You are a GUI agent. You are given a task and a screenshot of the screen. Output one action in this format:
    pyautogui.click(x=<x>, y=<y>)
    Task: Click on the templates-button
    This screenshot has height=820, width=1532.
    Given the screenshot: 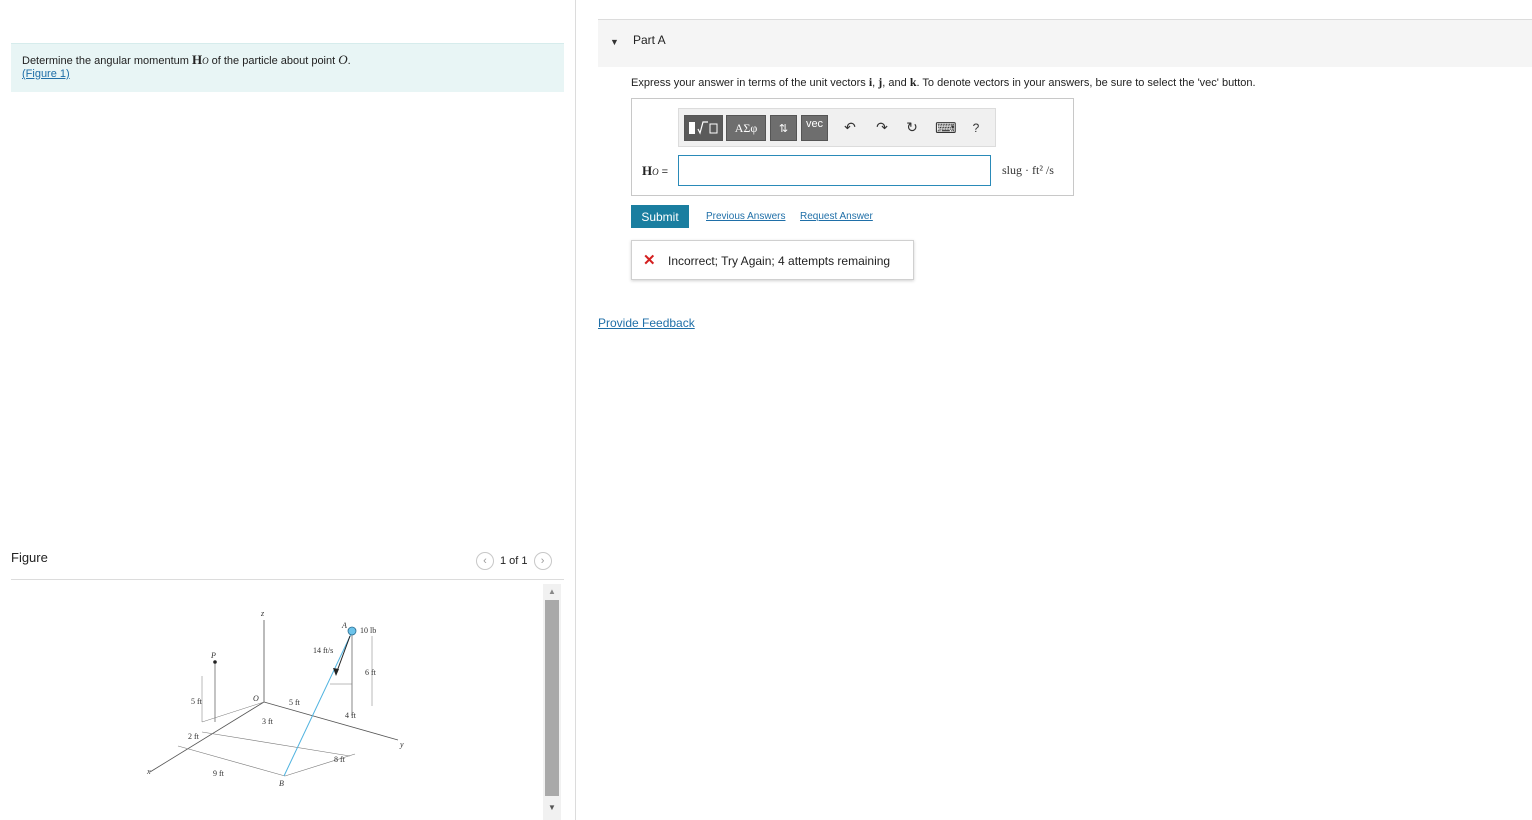 What is the action you would take?
    pyautogui.click(x=703, y=128)
    